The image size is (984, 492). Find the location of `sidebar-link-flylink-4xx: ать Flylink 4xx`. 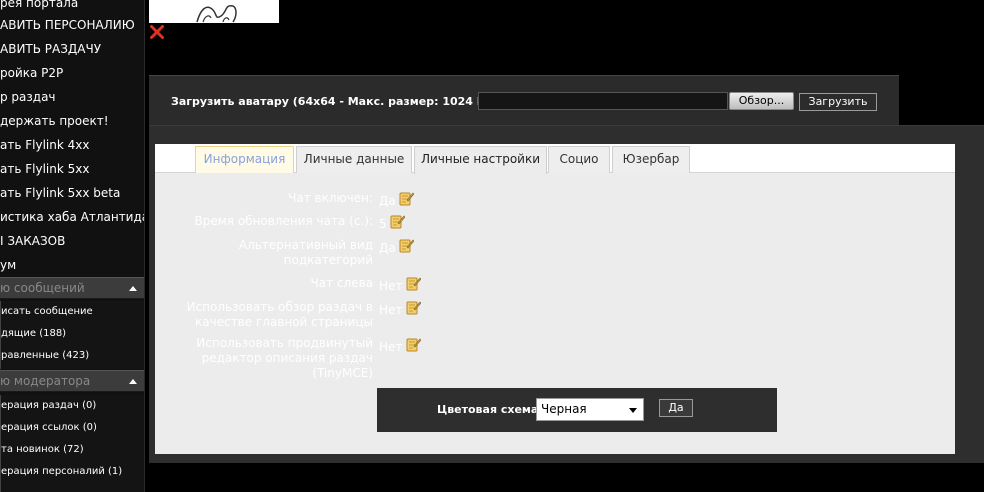

sidebar-link-flylink-4xx: ать Flylink 4xx is located at coordinates (44, 145).